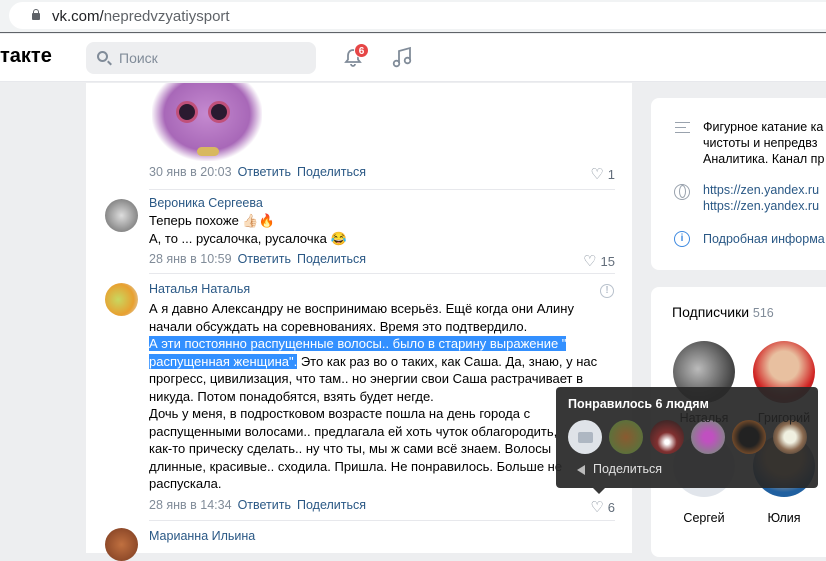 Image resolution: width=826 pixels, height=561 pixels. Describe the element at coordinates (704, 418) in the screenshot. I see `subscriber-name: Наталья` at that location.